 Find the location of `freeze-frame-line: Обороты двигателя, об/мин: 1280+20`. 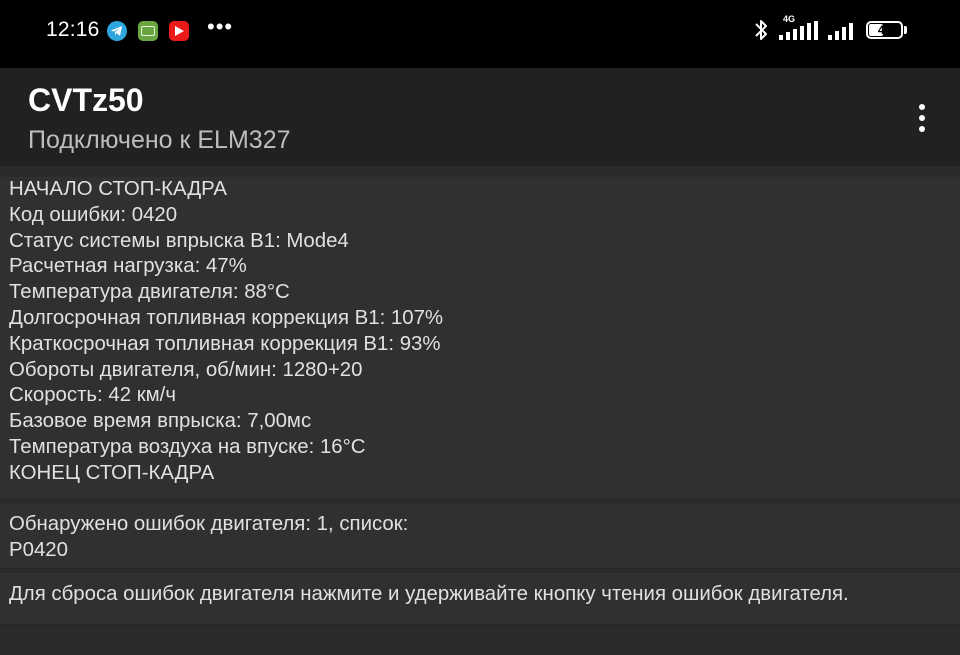

freeze-frame-line: Обороты двигателя, об/мин: 1280+20 is located at coordinates (186, 369).